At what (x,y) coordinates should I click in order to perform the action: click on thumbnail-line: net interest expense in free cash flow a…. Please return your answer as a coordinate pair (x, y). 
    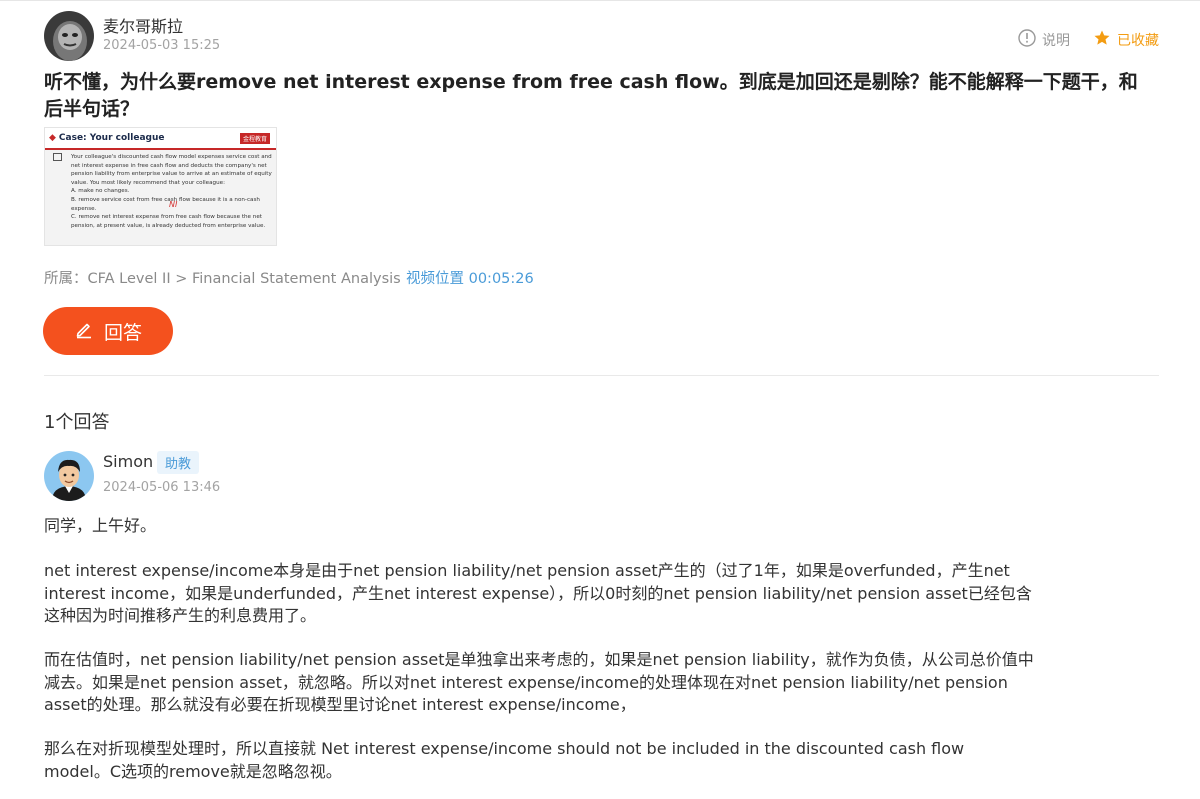
    Looking at the image, I should click on (169, 165).